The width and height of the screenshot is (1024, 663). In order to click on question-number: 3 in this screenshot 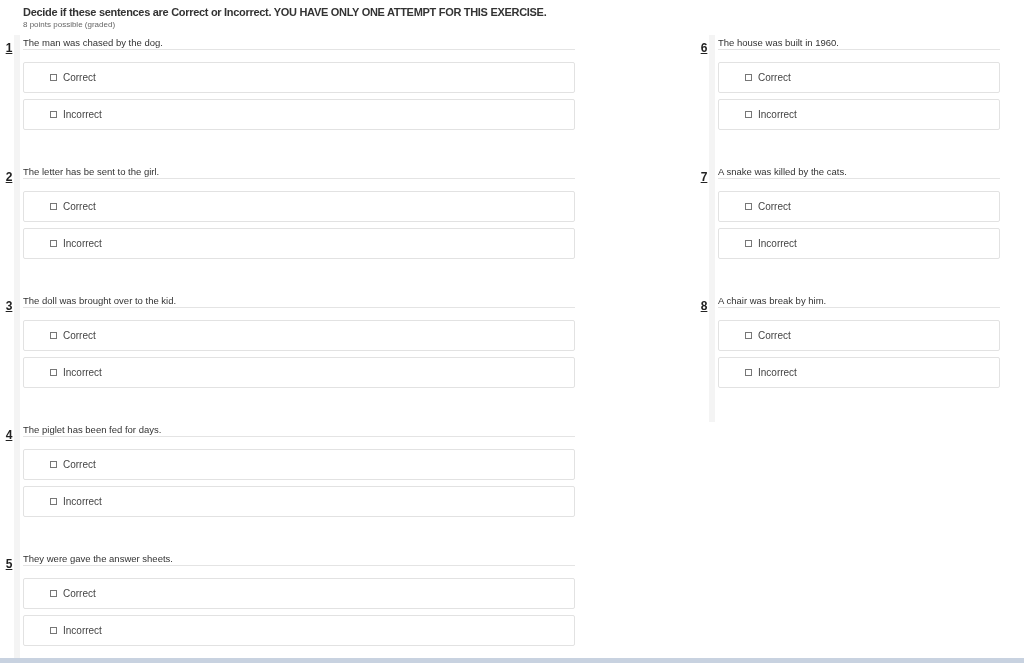, I will do `click(9, 306)`.